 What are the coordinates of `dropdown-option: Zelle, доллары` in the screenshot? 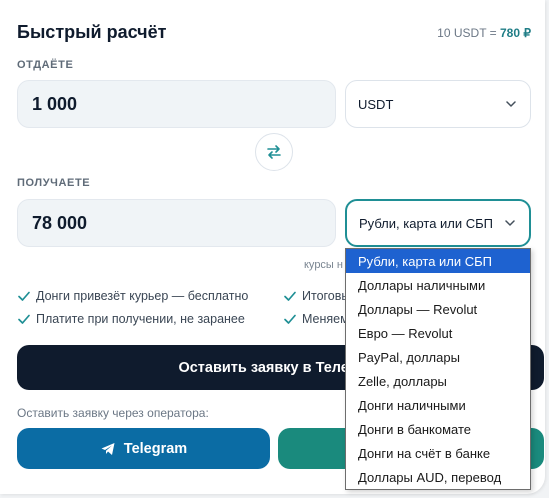 It's located at (438, 381).